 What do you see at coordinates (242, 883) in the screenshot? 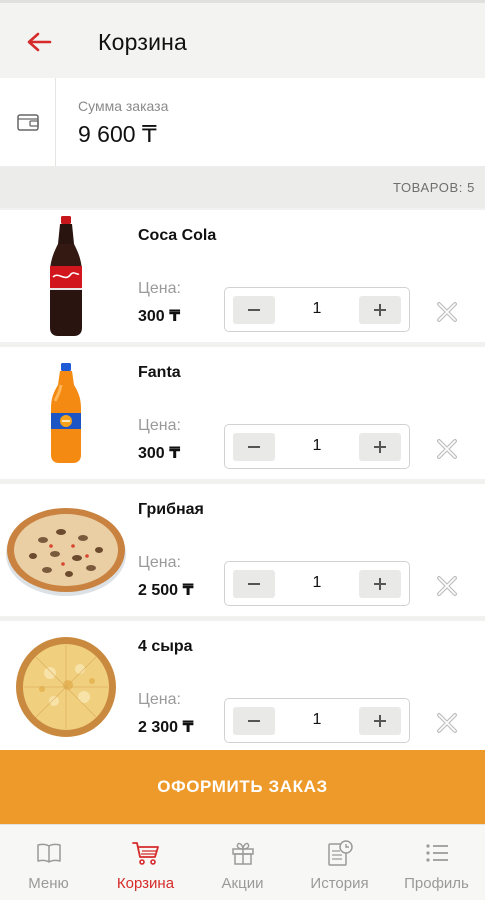
I see `nav-label: Акции` at bounding box center [242, 883].